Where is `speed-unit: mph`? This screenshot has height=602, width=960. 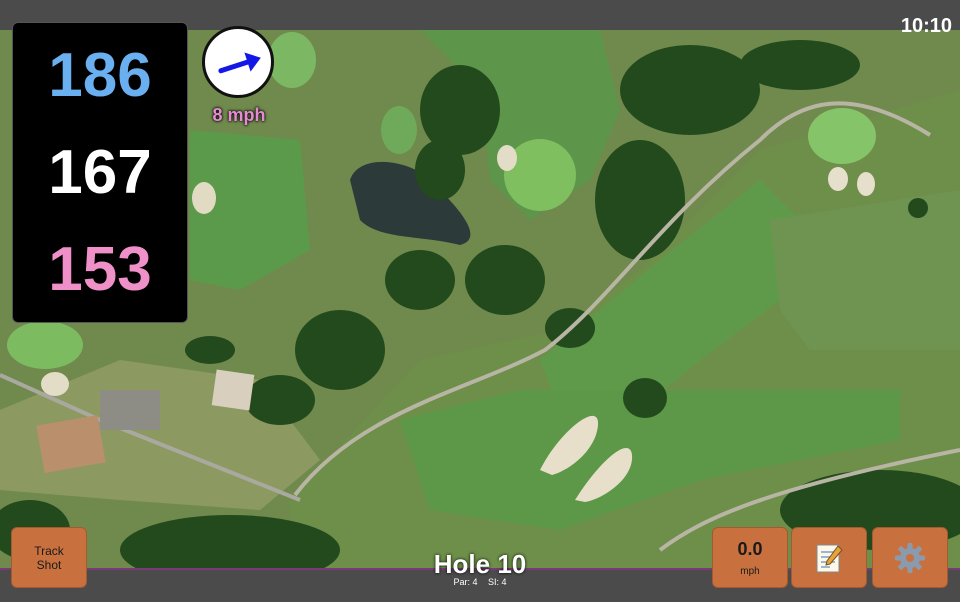
speed-unit: mph is located at coordinates (750, 571).